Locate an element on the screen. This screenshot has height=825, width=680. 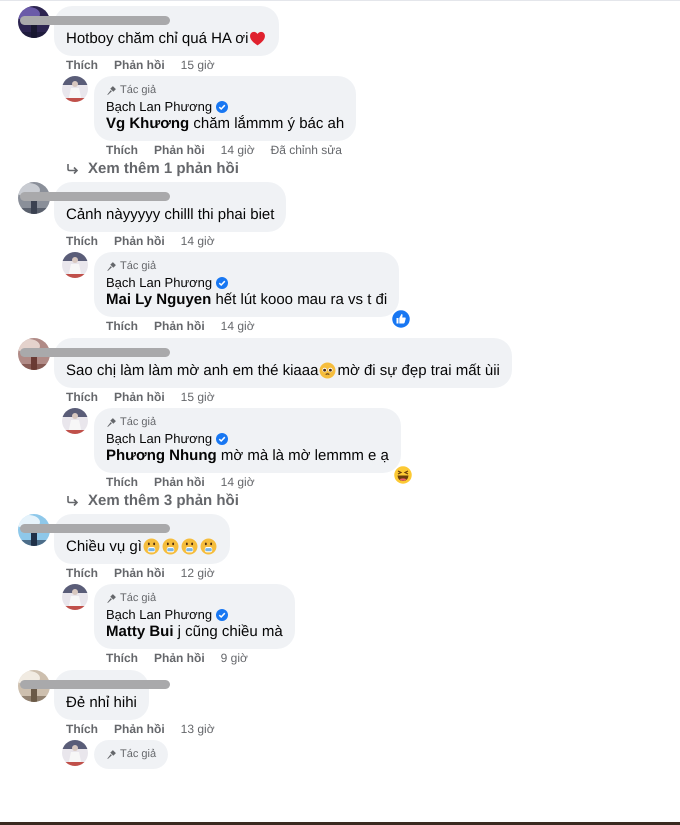
reply-text: Matty Bui j cũng chiều mà is located at coordinates (194, 631).